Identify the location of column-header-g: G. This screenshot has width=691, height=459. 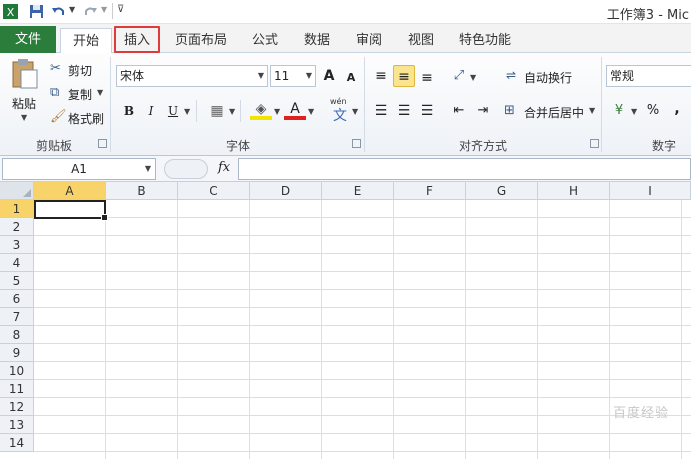
(502, 191).